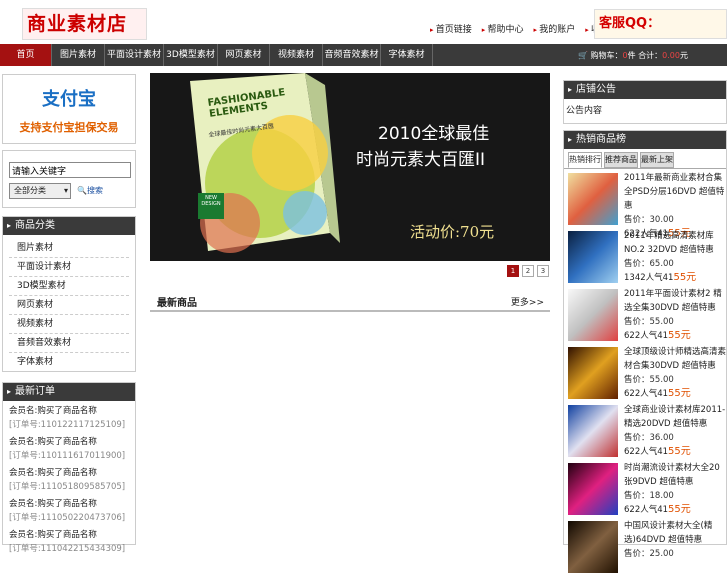  What do you see at coordinates (67, 518) in the screenshot?
I see `order-number: [订单号:111050220473706]` at bounding box center [67, 518].